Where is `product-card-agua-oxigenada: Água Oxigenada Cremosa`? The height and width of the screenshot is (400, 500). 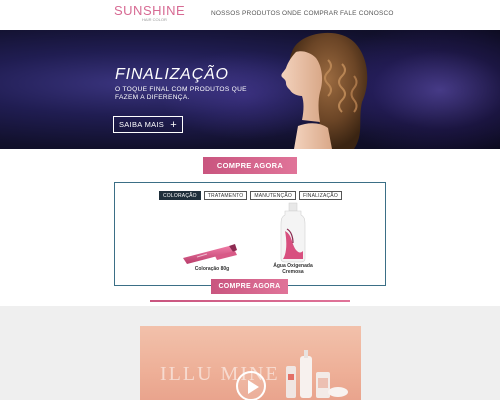 product-card-agua-oxigenada: Água Oxigenada Cremosa is located at coordinates (293, 238).